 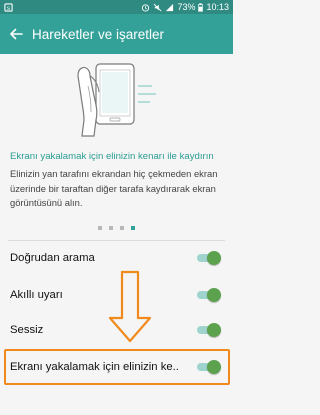 I want to click on setting-row-mute: Sessiz, so click(x=116, y=330).